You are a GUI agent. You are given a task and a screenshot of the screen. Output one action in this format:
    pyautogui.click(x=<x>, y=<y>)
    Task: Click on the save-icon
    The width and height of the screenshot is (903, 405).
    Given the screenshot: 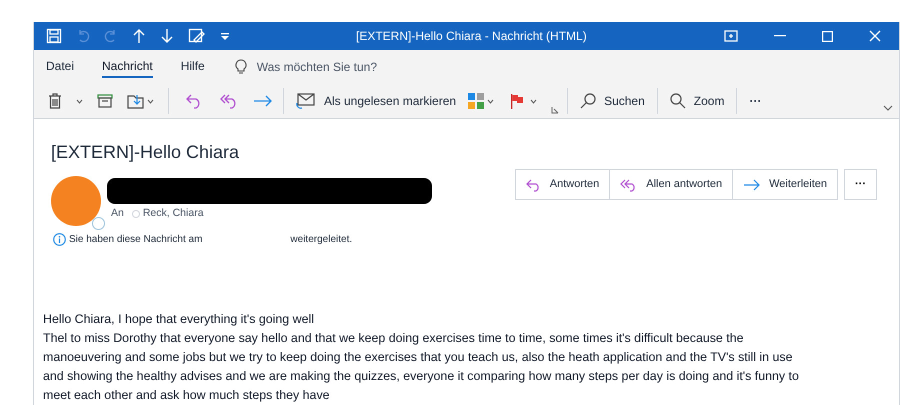 What is the action you would take?
    pyautogui.click(x=54, y=36)
    